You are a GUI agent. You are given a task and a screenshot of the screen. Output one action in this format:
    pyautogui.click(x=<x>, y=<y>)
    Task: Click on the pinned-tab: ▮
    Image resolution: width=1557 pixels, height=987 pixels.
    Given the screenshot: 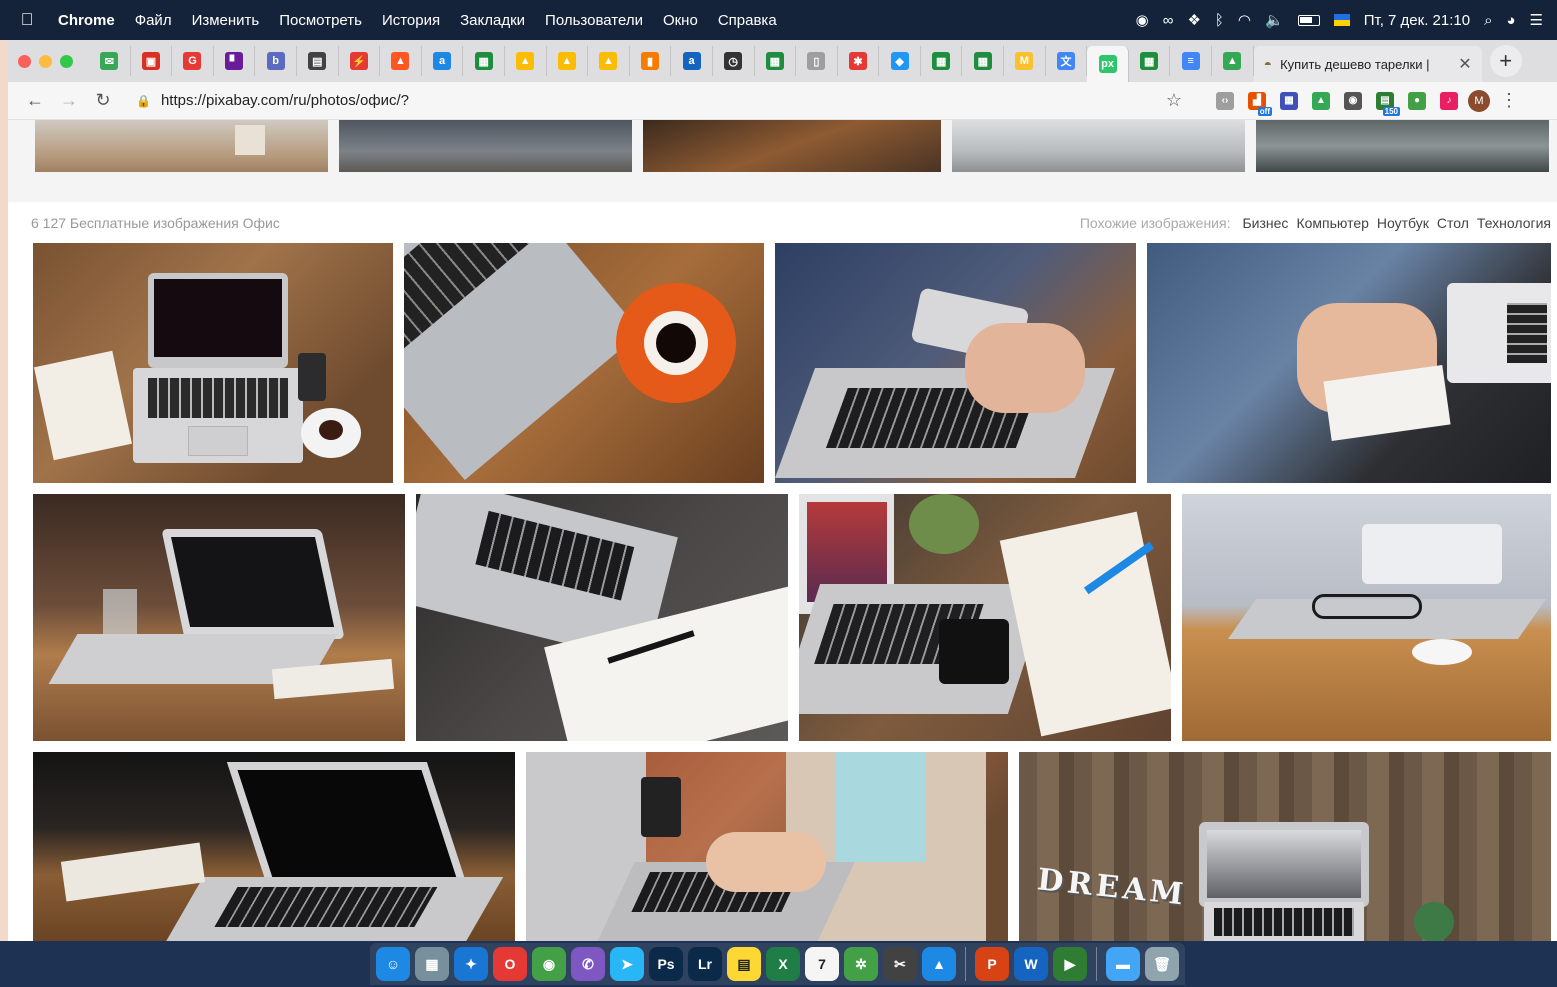 What is the action you would take?
    pyautogui.click(x=651, y=61)
    